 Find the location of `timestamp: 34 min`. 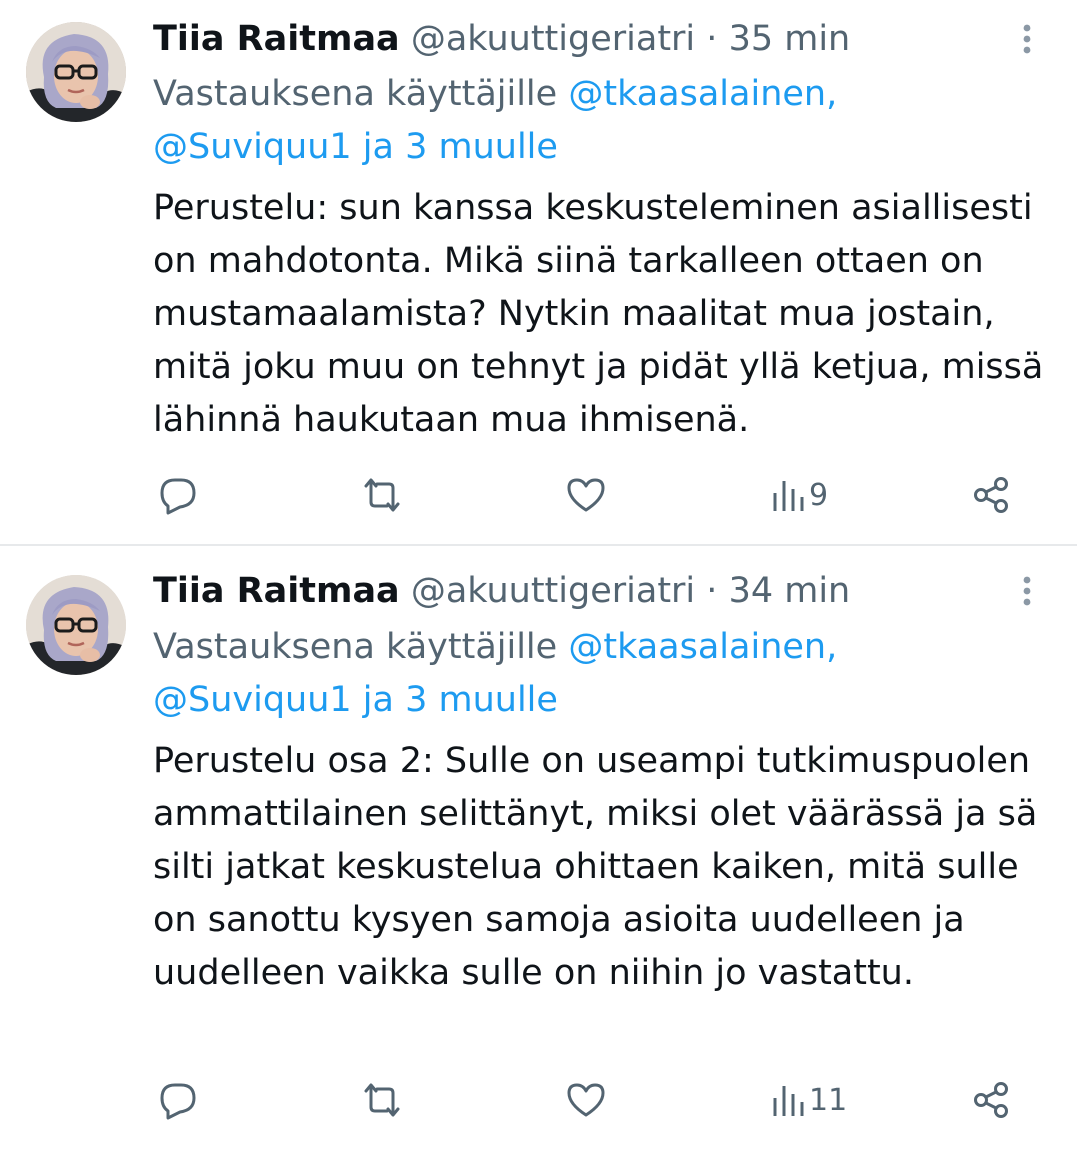

timestamp: 34 min is located at coordinates (790, 591).